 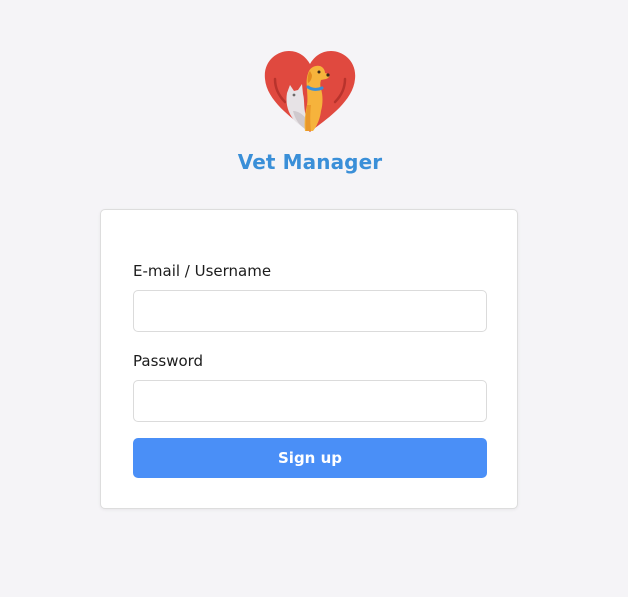 I want to click on password-label: Password, so click(x=168, y=361).